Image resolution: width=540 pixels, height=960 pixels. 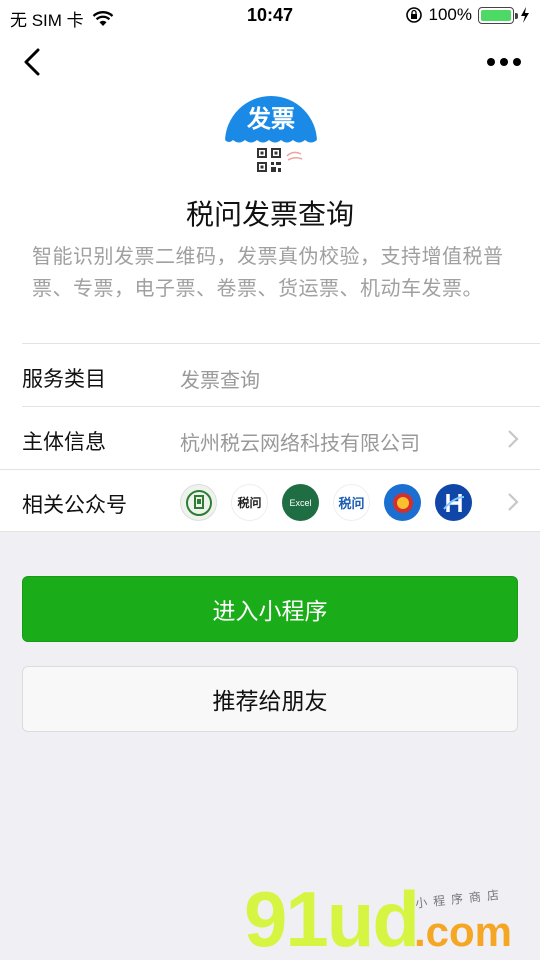 I want to click on tax-bureau-emblem-icon, so click(x=402, y=502).